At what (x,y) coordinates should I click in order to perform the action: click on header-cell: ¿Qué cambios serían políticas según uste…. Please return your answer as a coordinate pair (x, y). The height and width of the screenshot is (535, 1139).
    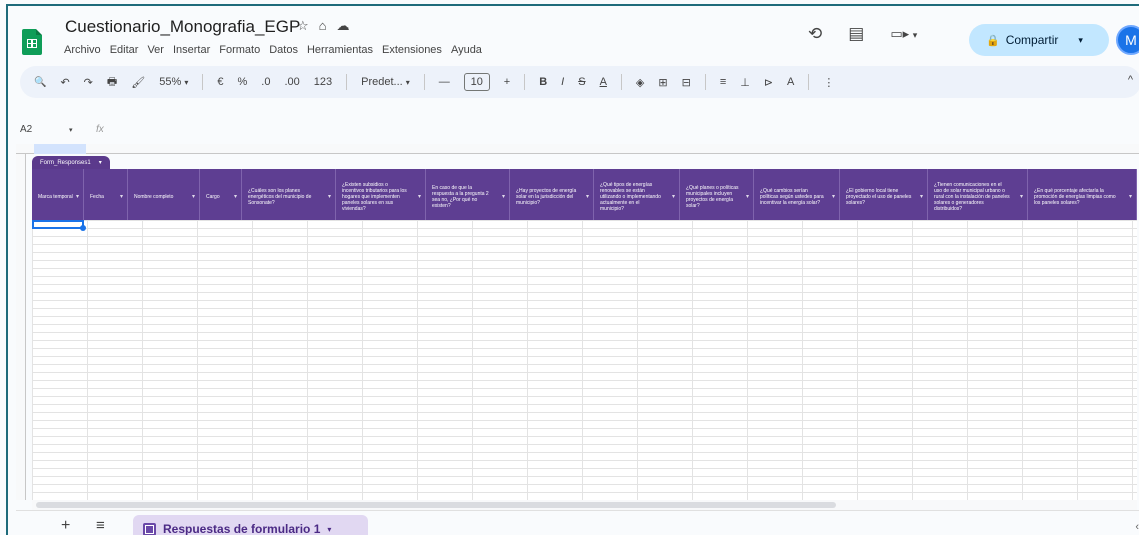
    Looking at the image, I should click on (797, 194).